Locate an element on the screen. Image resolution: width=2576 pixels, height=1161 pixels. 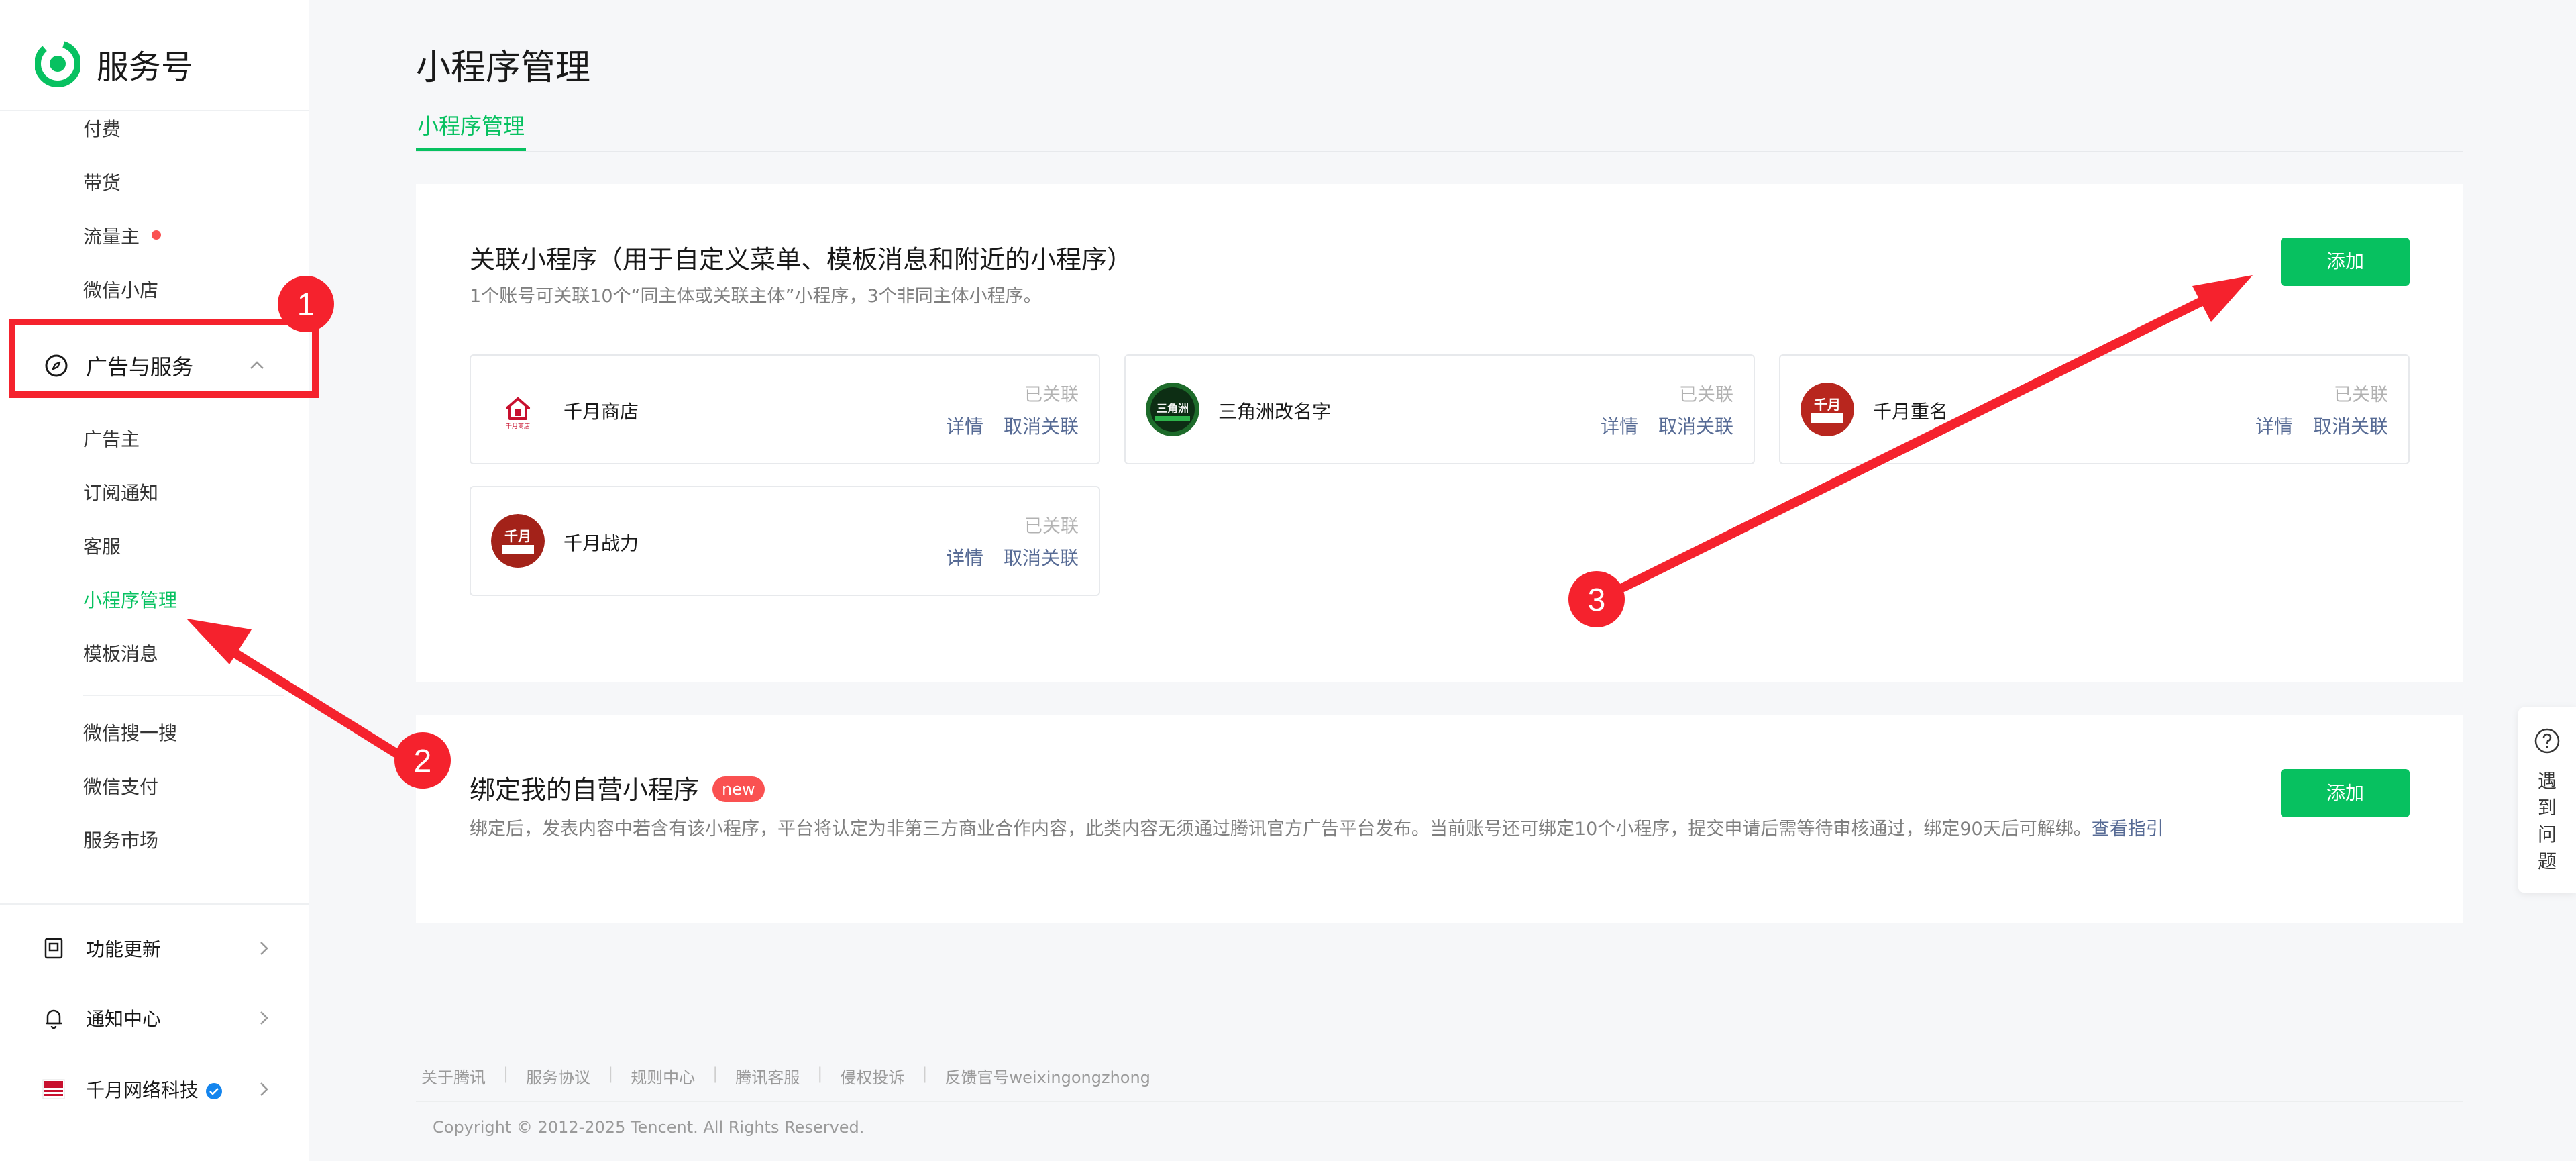
add-linked-miniprogram-button: 添加 is located at coordinates (2345, 262).